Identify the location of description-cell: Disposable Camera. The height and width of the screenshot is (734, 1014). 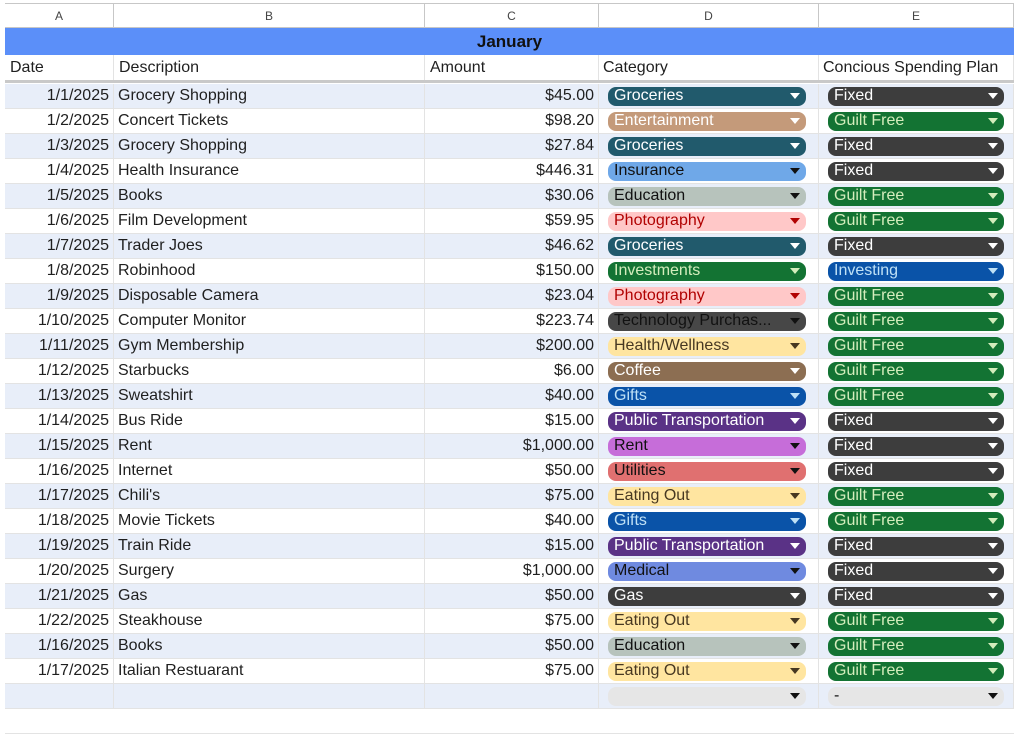
(269, 296).